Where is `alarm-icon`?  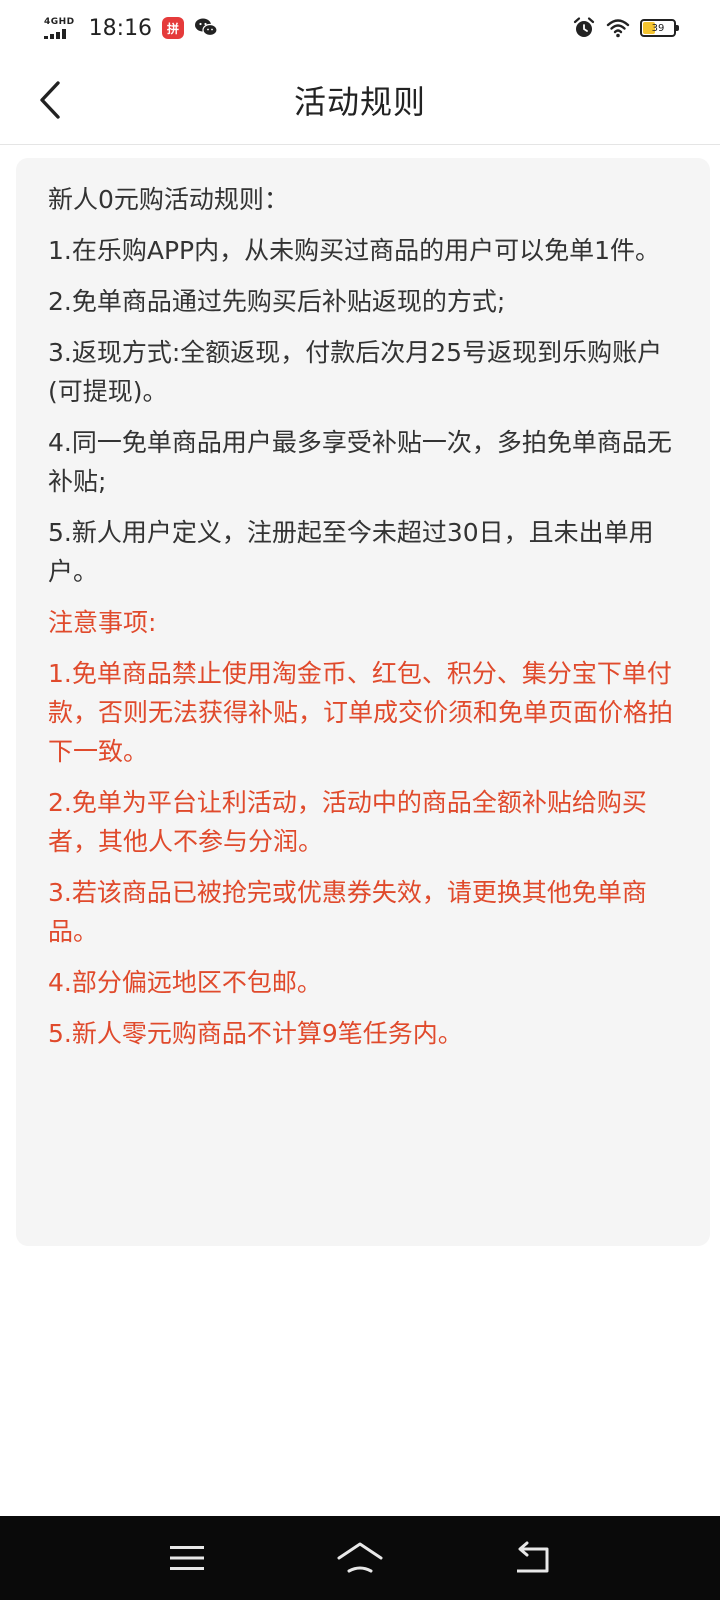 alarm-icon is located at coordinates (584, 27).